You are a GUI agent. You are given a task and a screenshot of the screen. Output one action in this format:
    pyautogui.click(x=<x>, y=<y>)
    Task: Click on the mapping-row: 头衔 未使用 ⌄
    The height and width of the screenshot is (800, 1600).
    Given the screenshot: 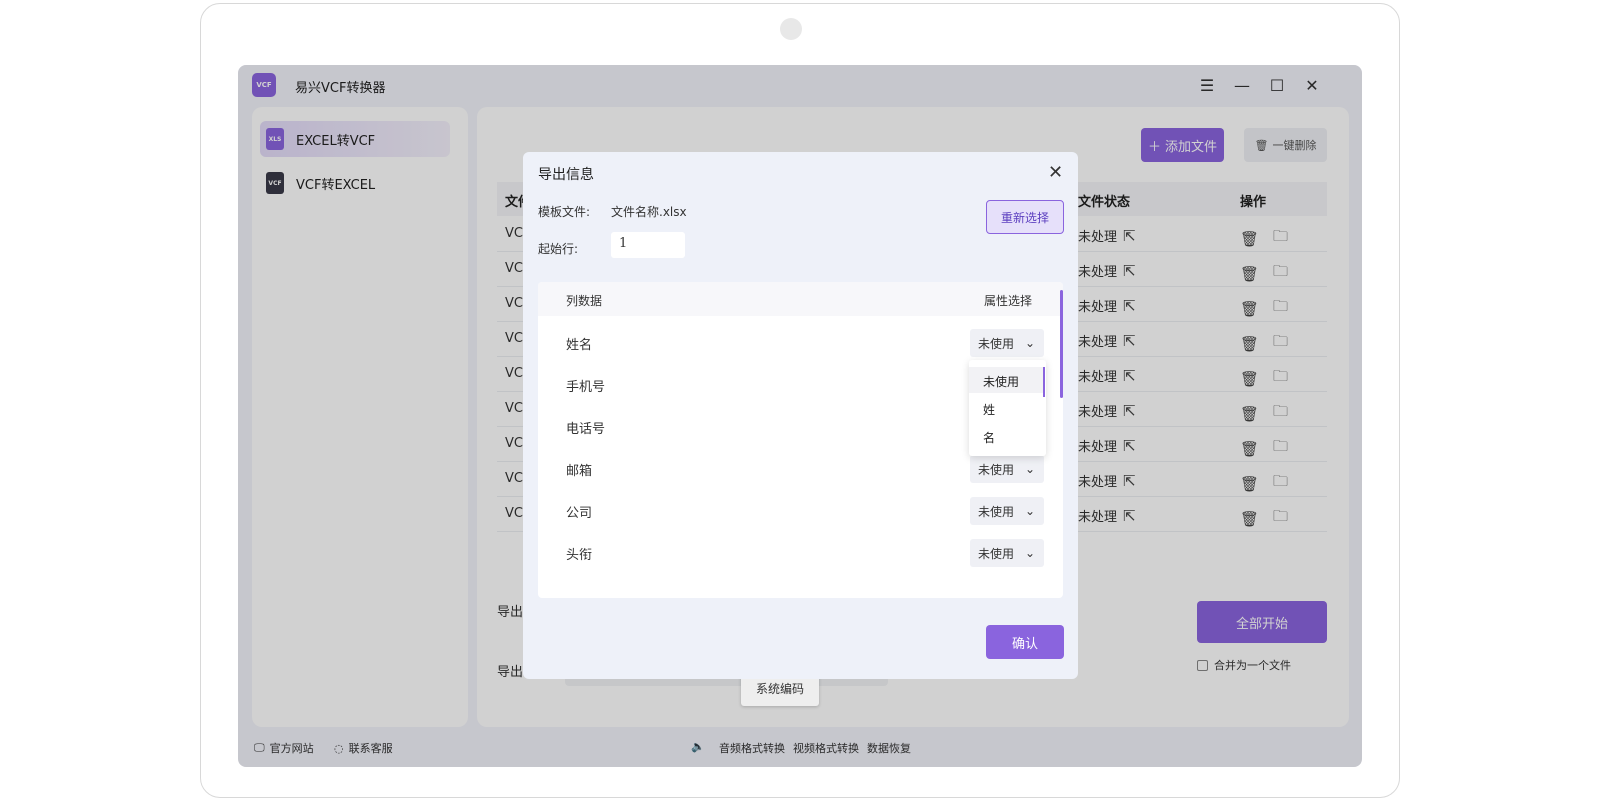 What is the action you would take?
    pyautogui.click(x=798, y=553)
    